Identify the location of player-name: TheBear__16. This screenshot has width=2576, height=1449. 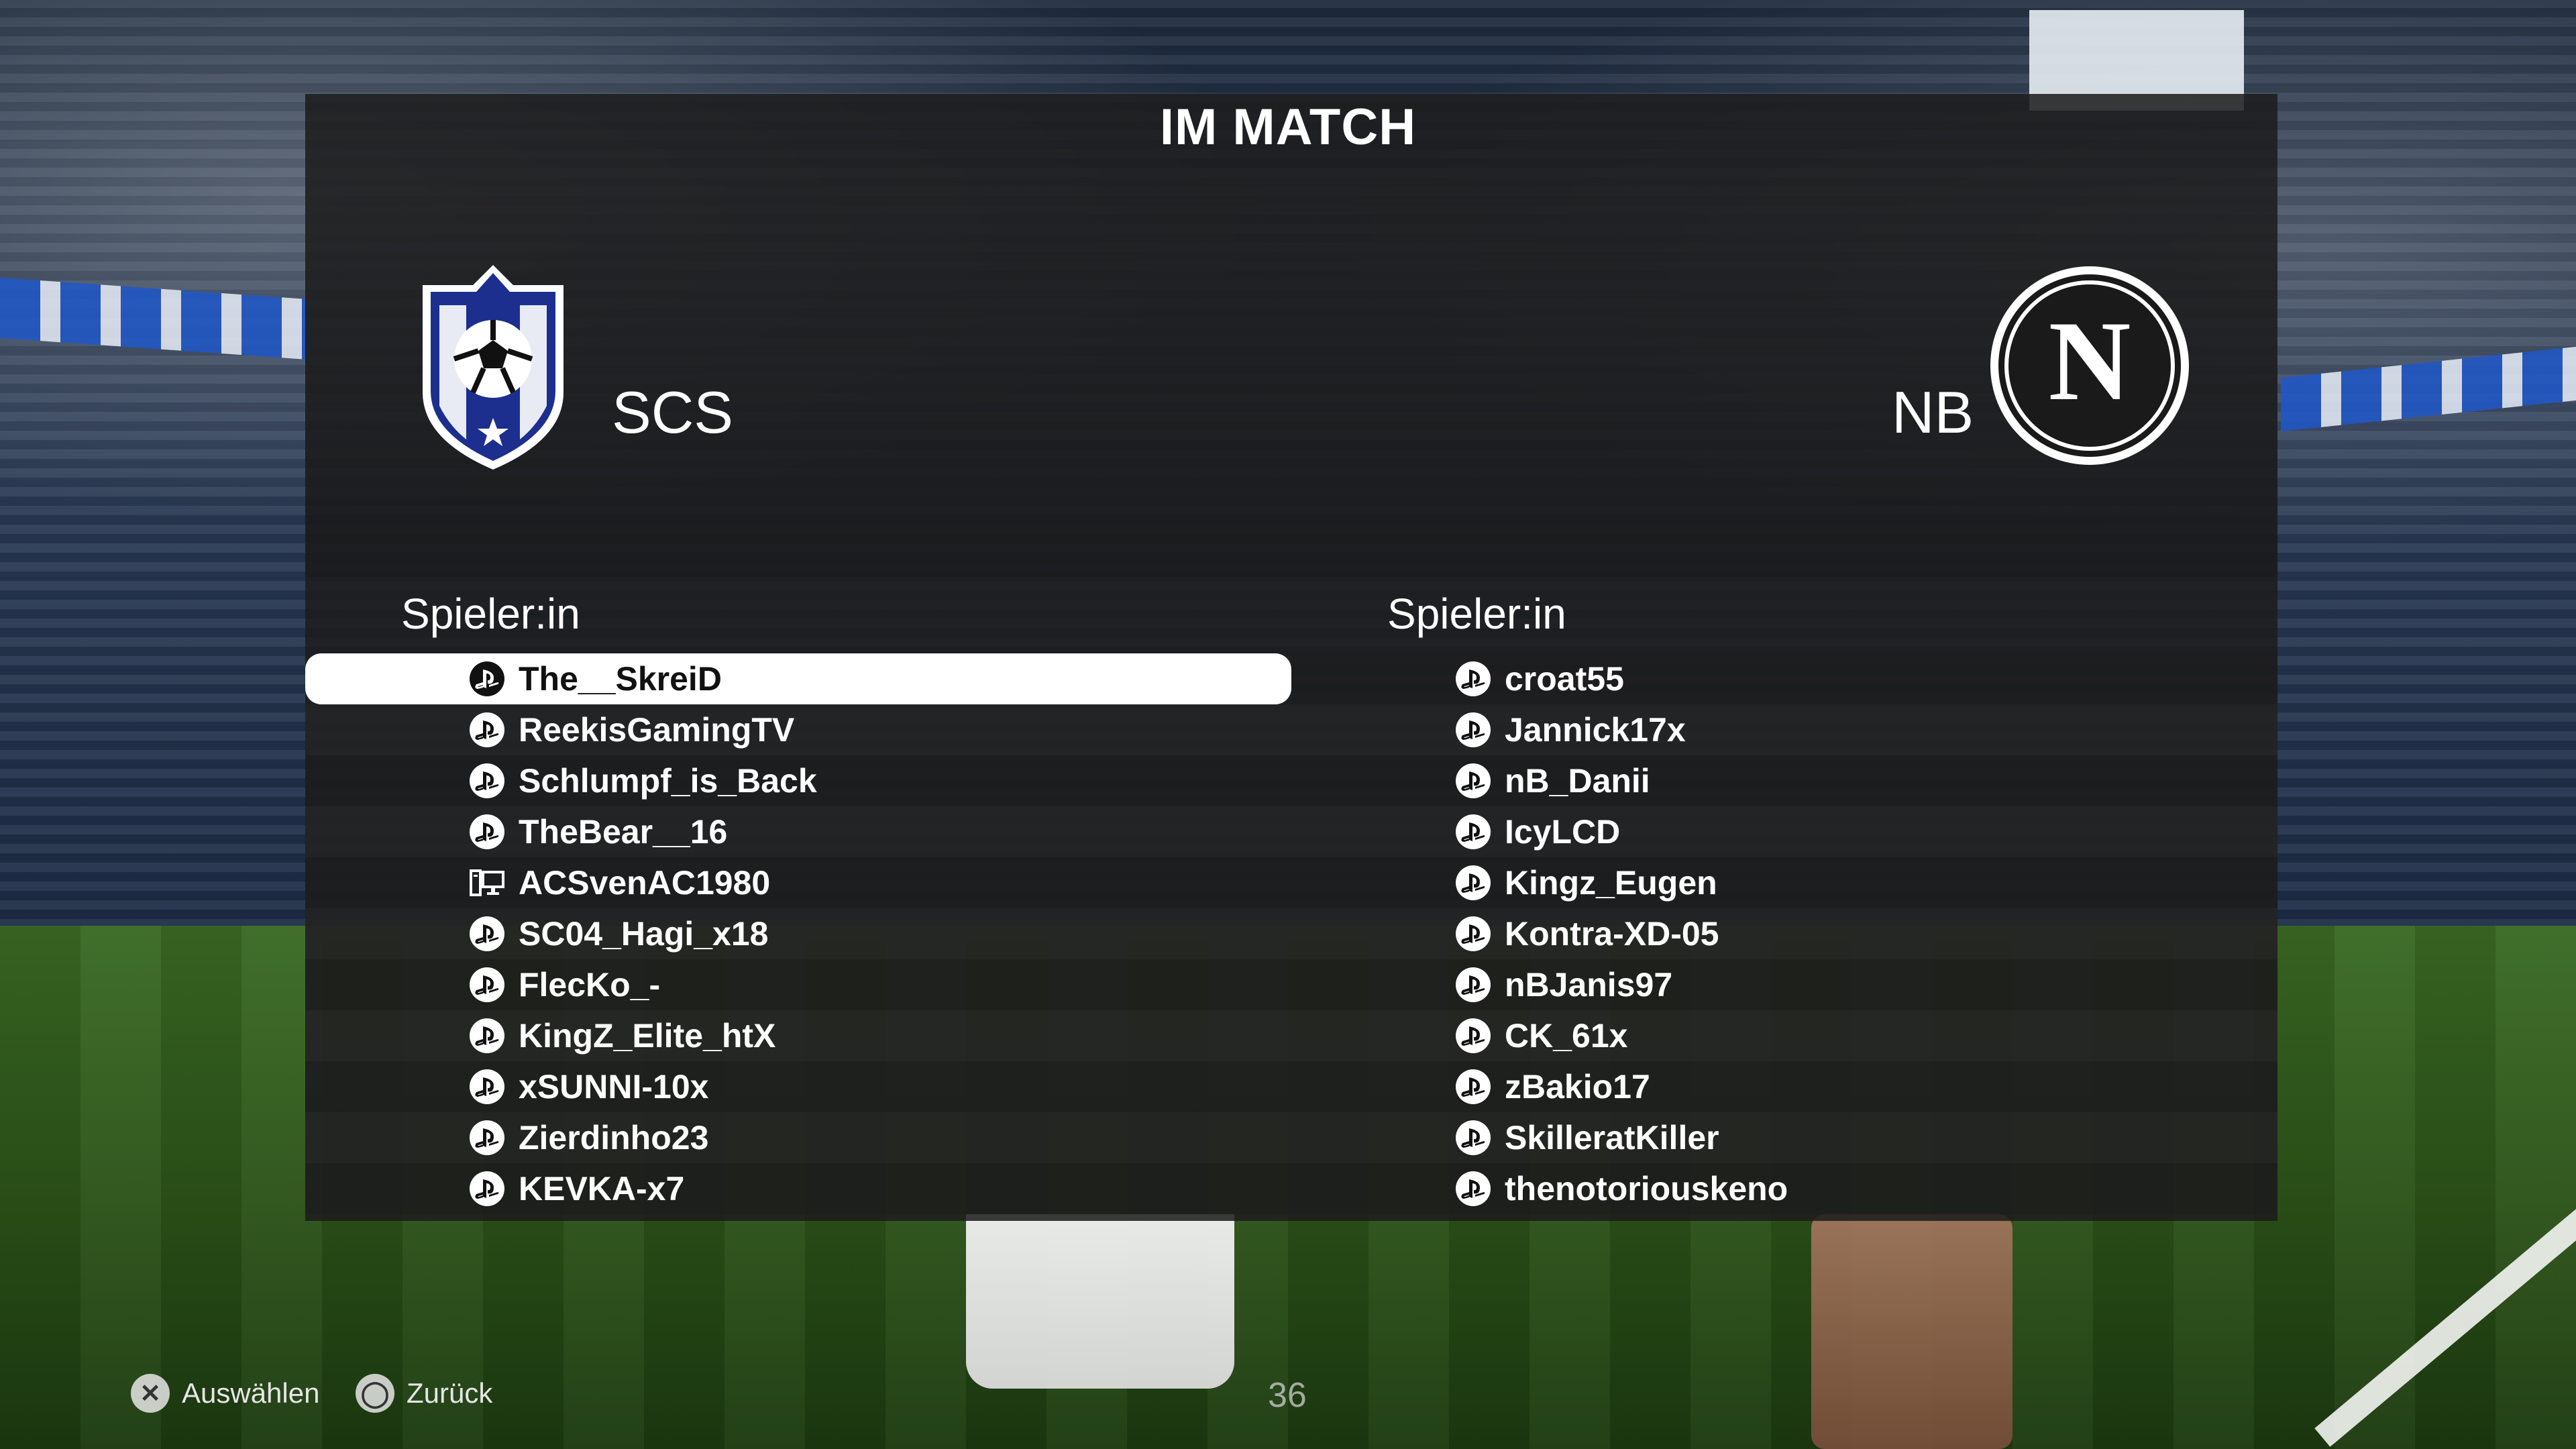
(623, 832).